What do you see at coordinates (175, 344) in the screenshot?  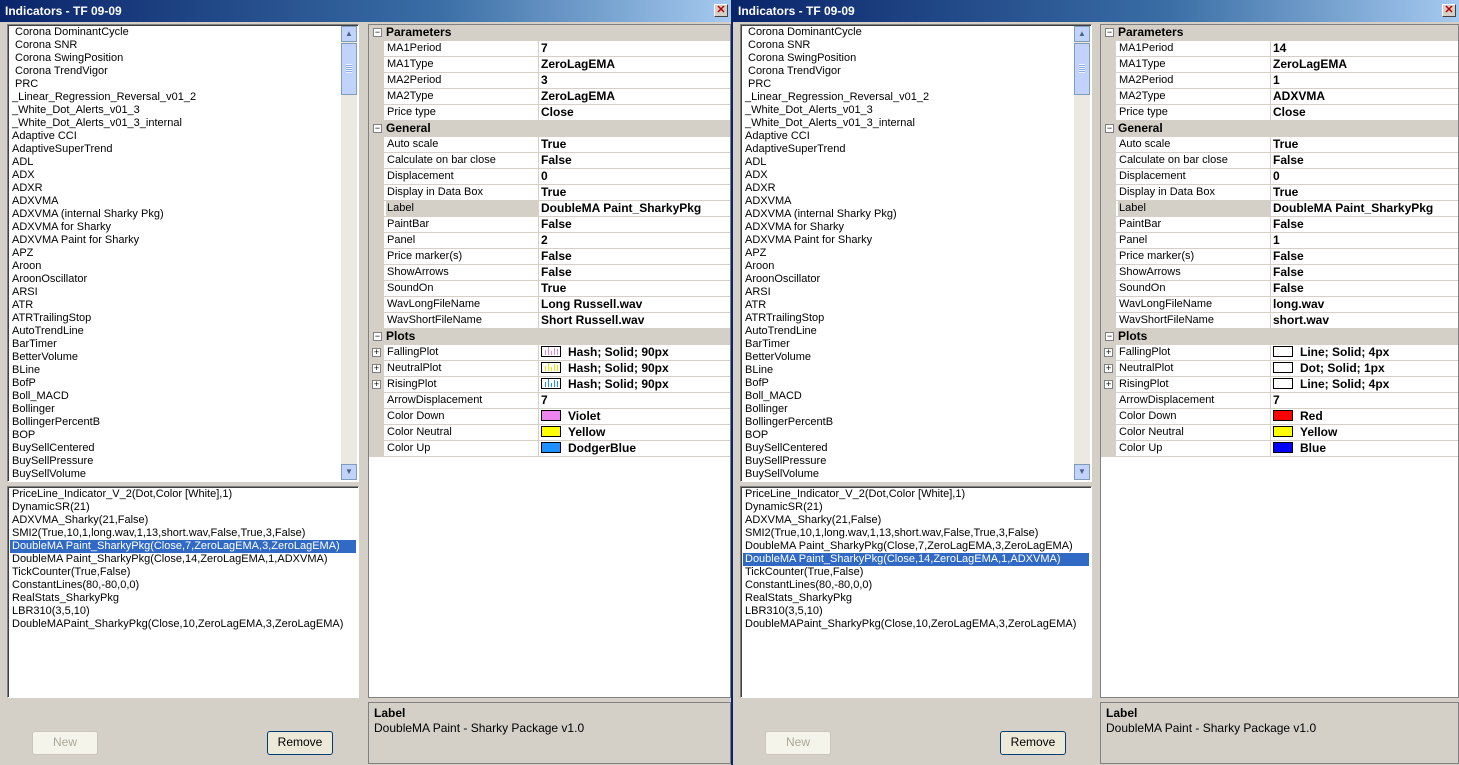 I see `list-item: BarTimer` at bounding box center [175, 344].